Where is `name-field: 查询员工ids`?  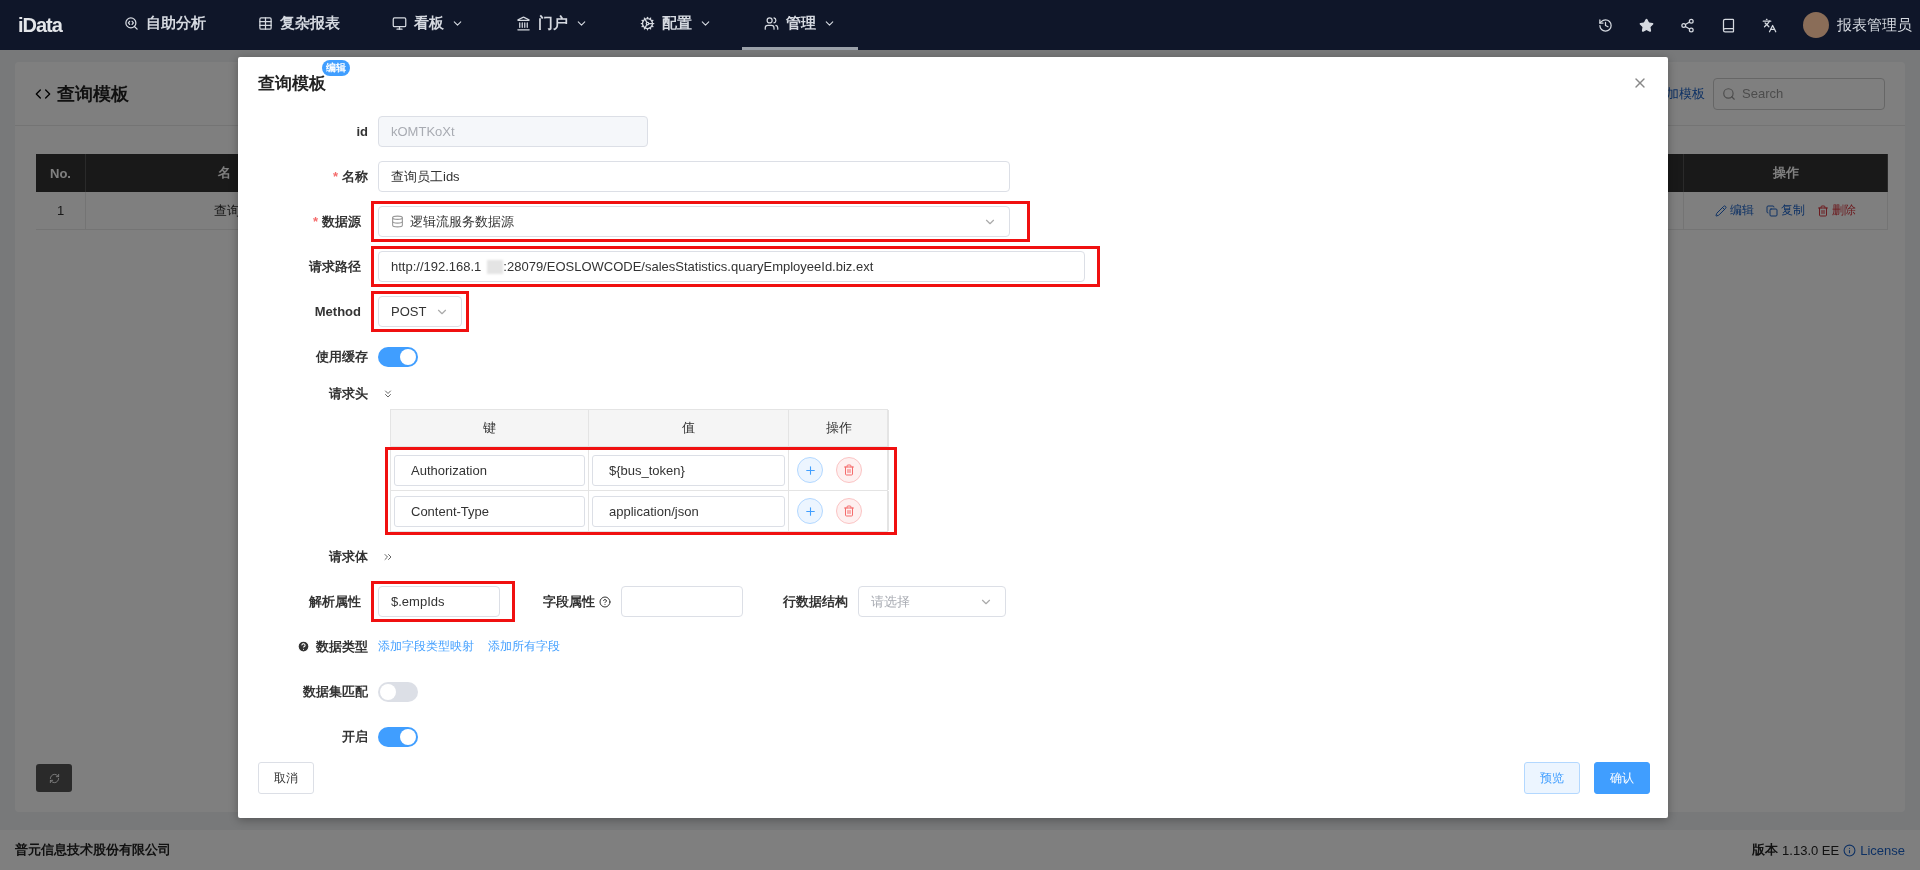
name-field: 查询员工ids is located at coordinates (694, 176).